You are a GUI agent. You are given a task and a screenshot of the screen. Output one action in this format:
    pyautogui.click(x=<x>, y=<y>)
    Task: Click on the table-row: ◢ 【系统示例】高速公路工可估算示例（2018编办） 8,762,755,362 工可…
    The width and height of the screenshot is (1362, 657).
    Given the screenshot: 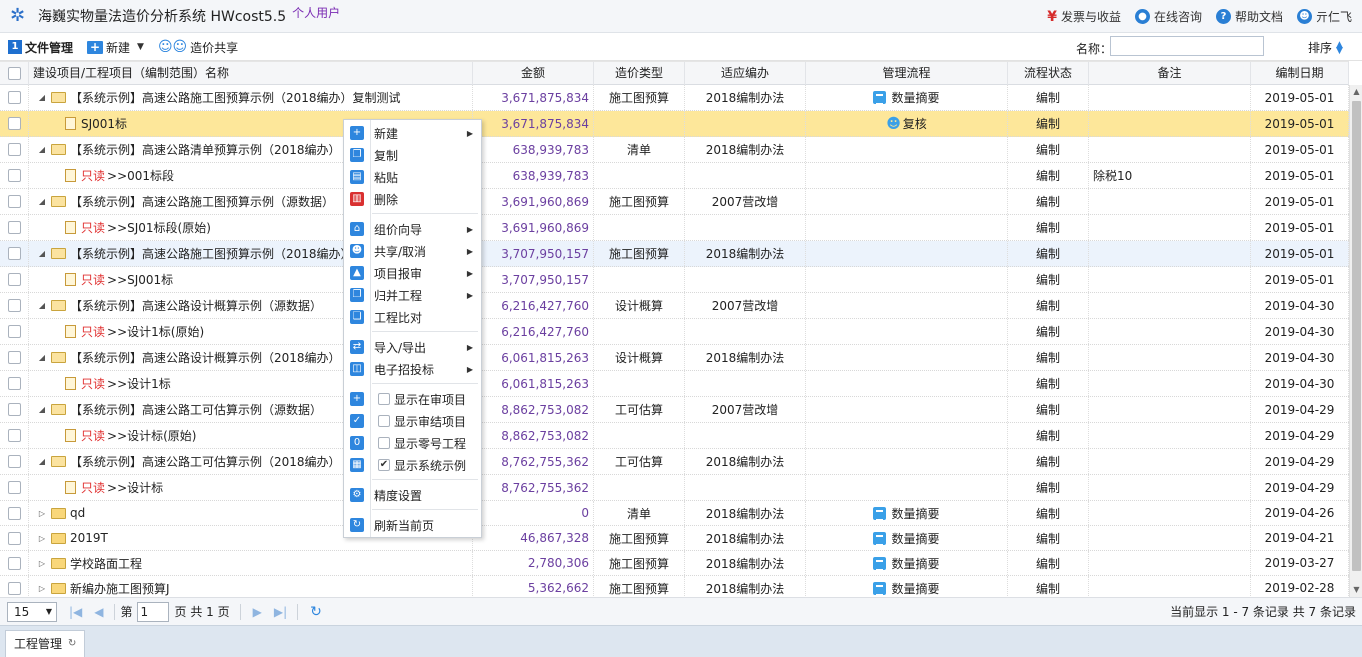 What is the action you would take?
    pyautogui.click(x=674, y=462)
    